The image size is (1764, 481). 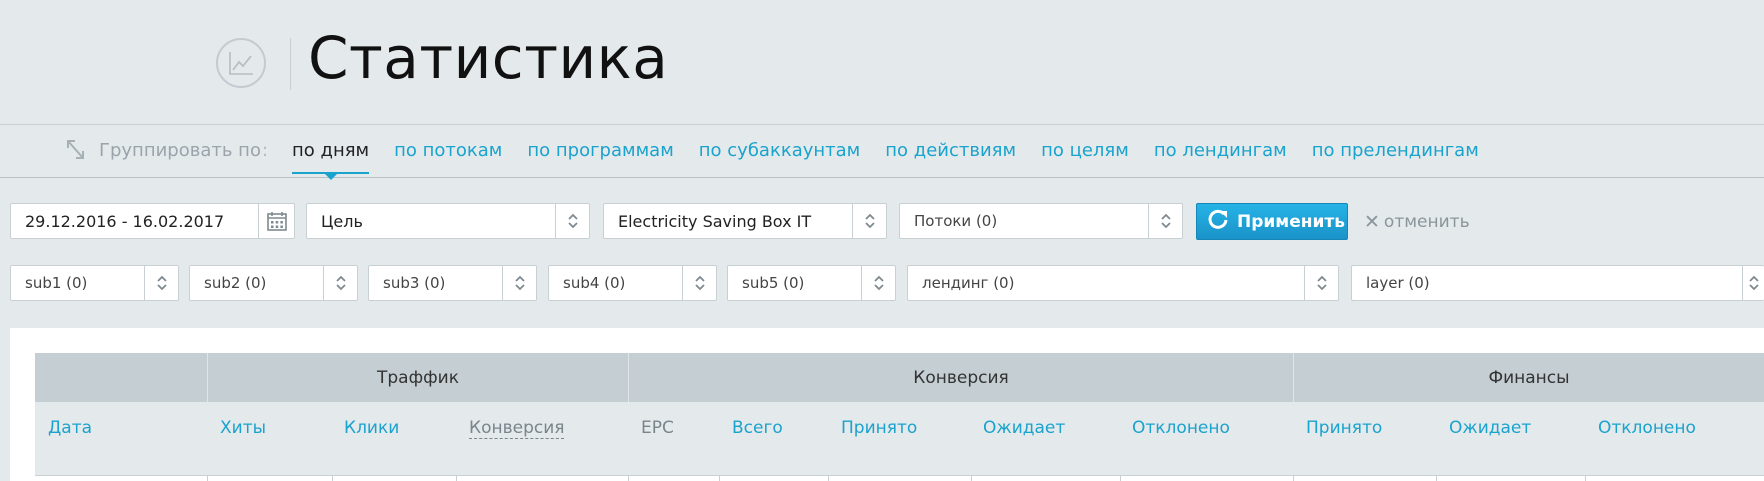 I want to click on offer-select: Electricity Saving Box IT, so click(x=745, y=221).